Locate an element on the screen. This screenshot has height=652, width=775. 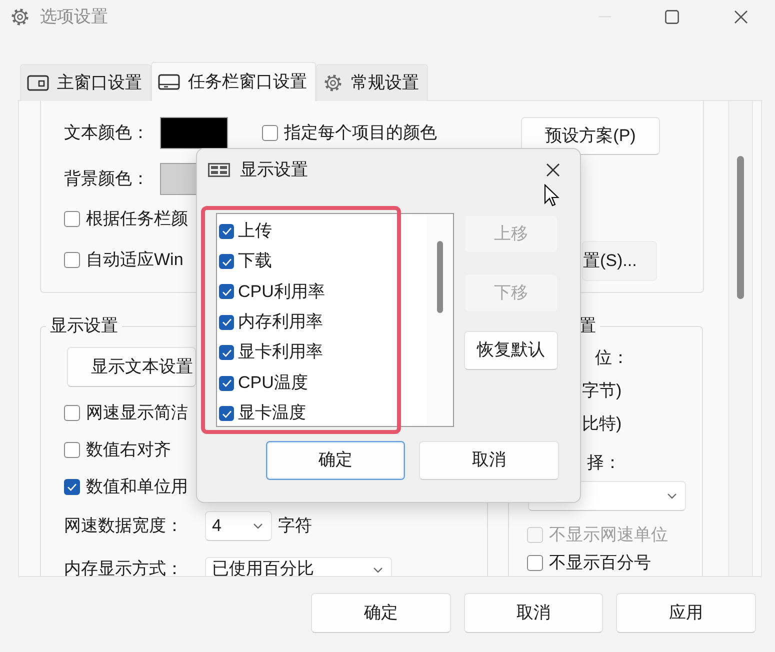
text-settings-button: 显示文本设置 is located at coordinates (131, 367).